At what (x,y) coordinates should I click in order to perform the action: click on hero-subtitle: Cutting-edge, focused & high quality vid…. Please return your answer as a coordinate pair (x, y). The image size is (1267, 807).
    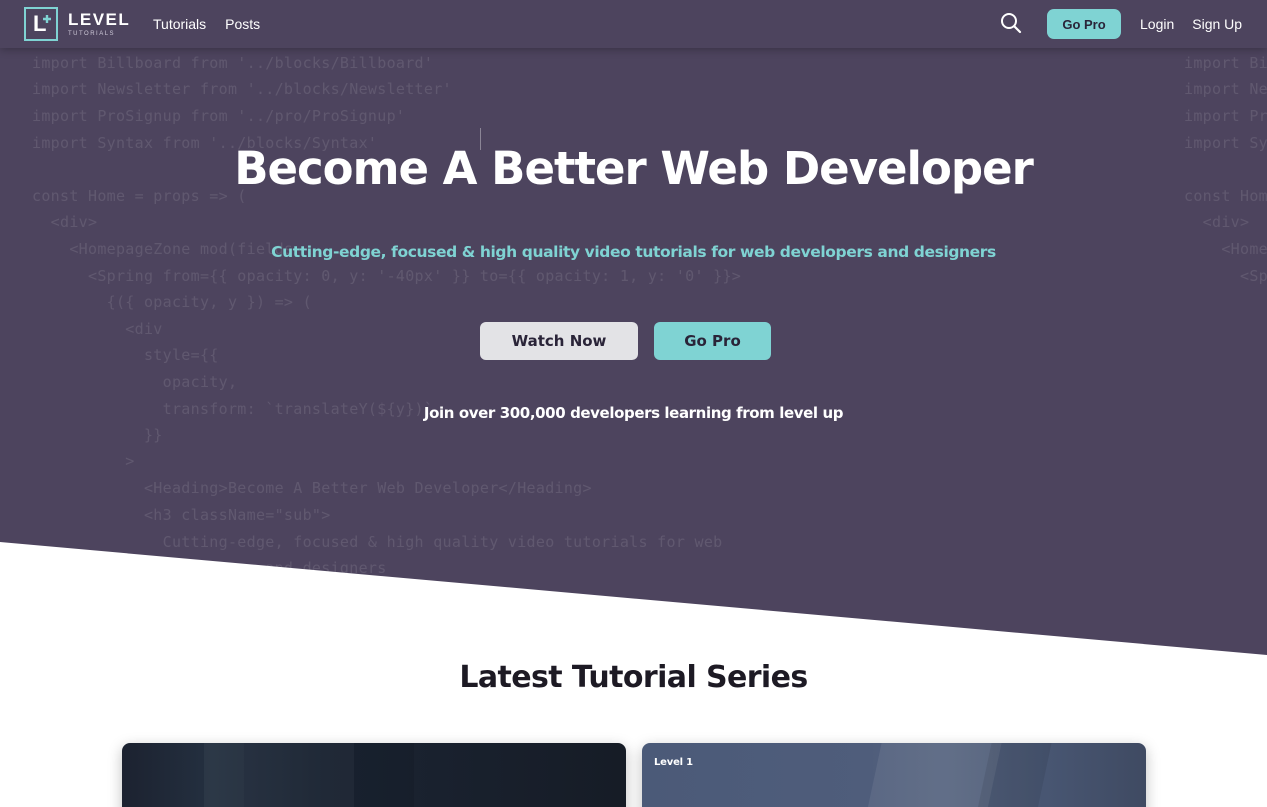
    Looking at the image, I should click on (633, 252).